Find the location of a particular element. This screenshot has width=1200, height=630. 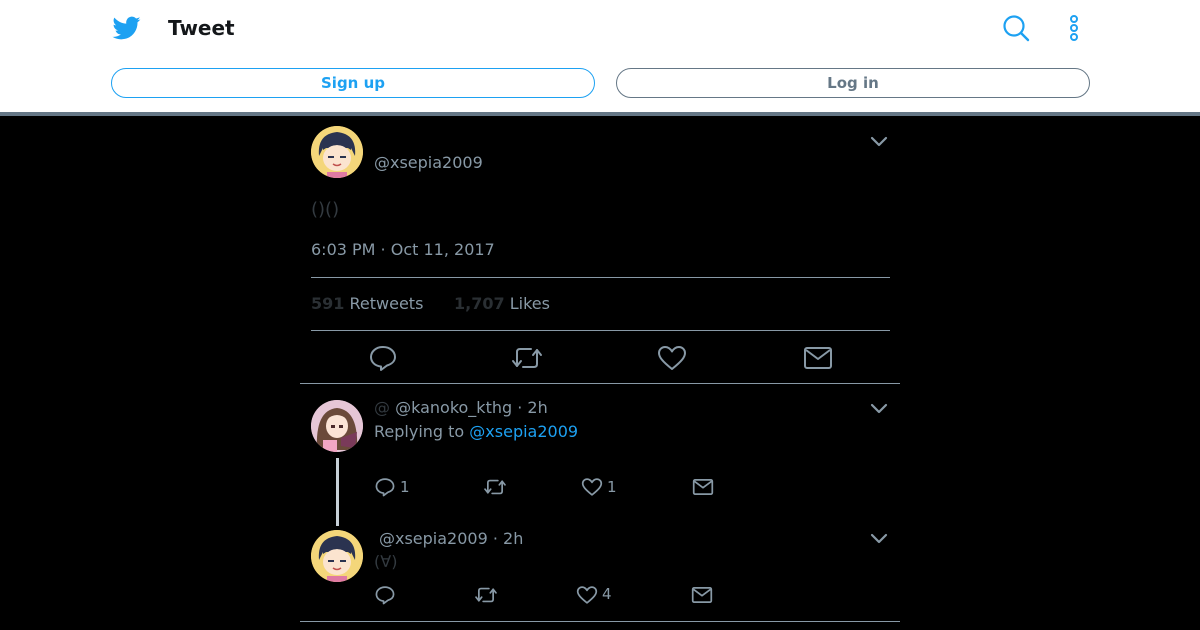

reply-author-handle: @kanoko_kthg is located at coordinates (453, 407).